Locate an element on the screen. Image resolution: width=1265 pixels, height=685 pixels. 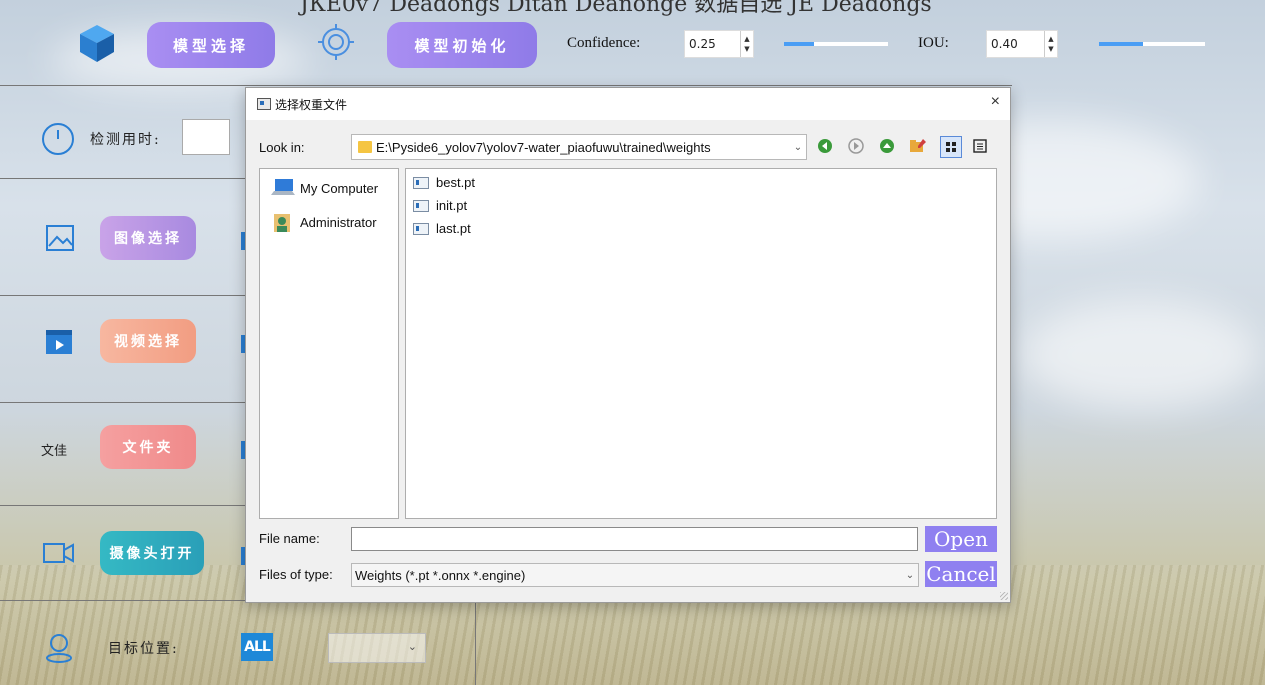
target-icon is located at coordinates (336, 44).